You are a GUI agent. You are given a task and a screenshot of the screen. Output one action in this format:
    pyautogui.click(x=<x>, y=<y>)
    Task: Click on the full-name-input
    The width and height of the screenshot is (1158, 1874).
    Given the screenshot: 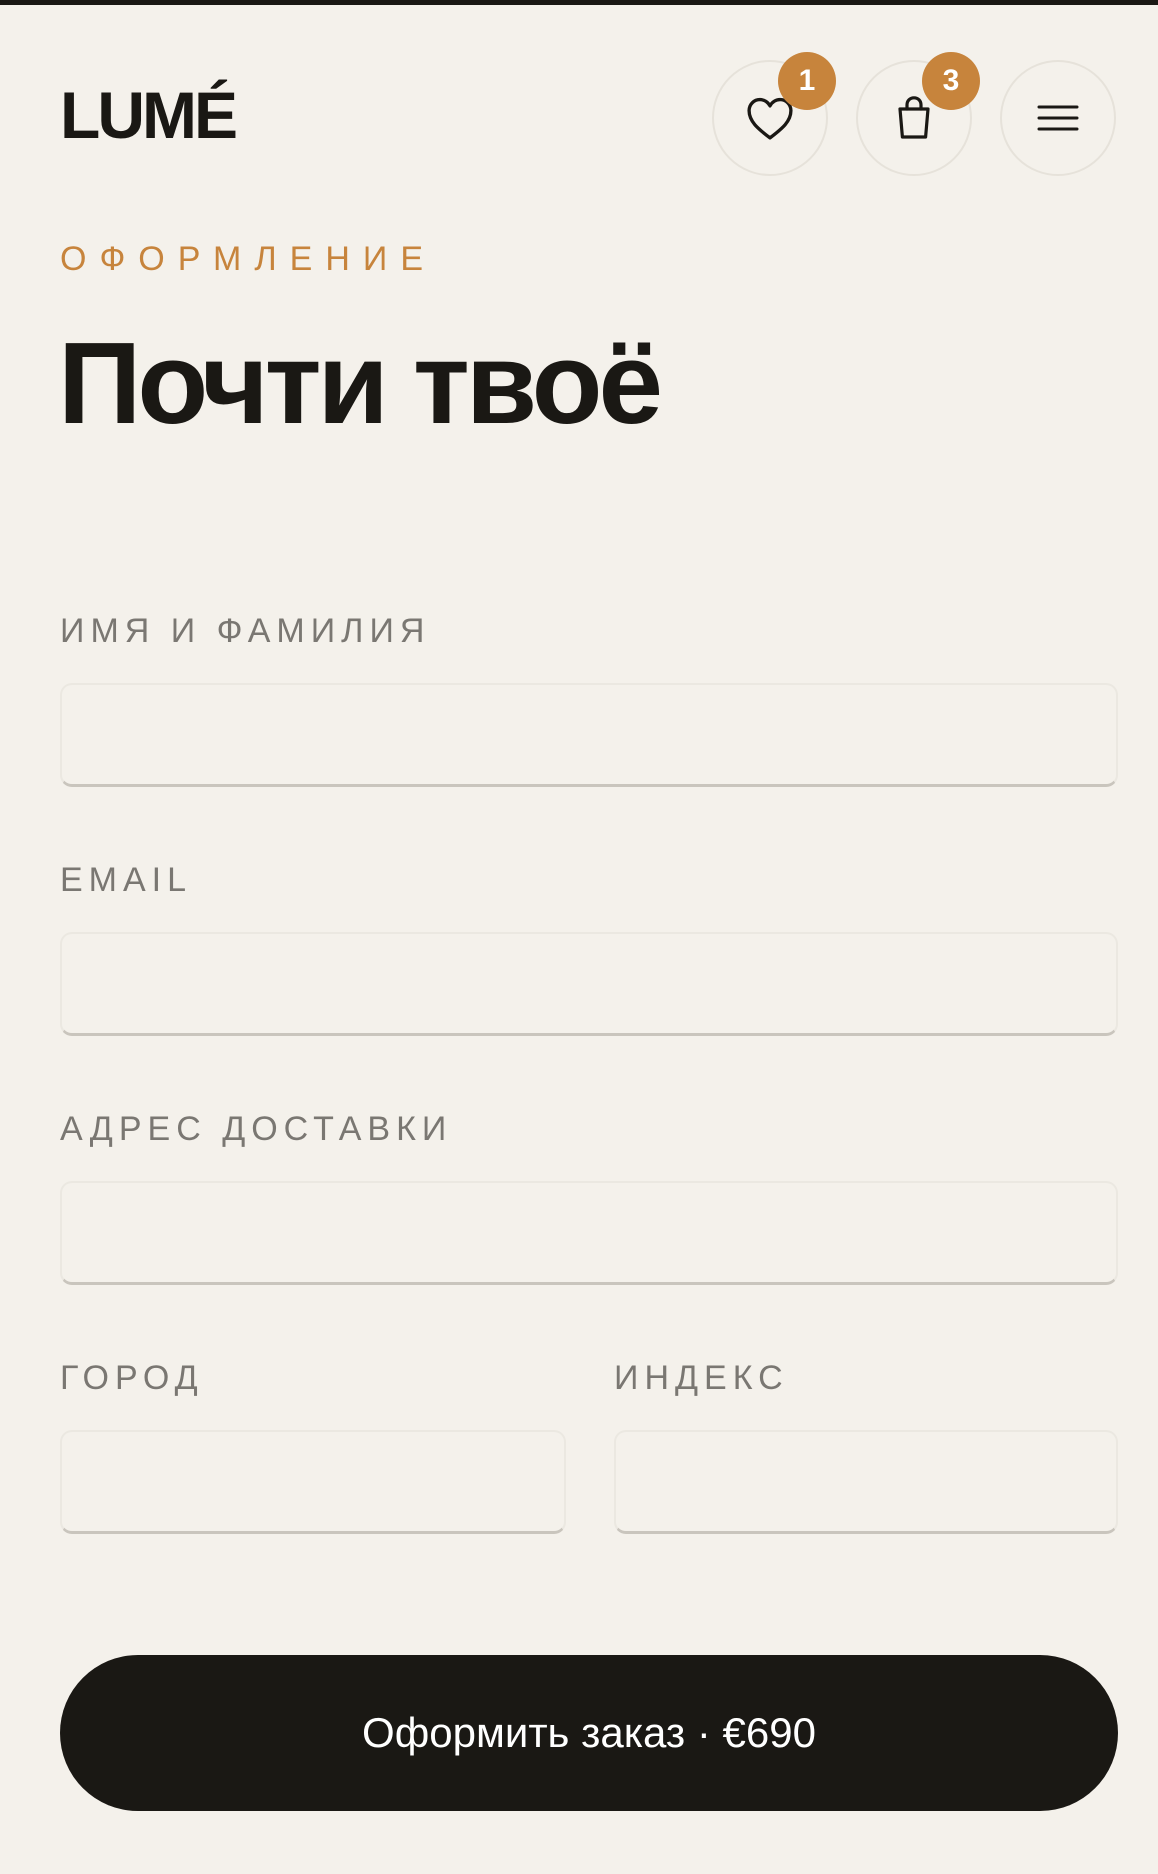 What is the action you would take?
    pyautogui.click(x=589, y=735)
    